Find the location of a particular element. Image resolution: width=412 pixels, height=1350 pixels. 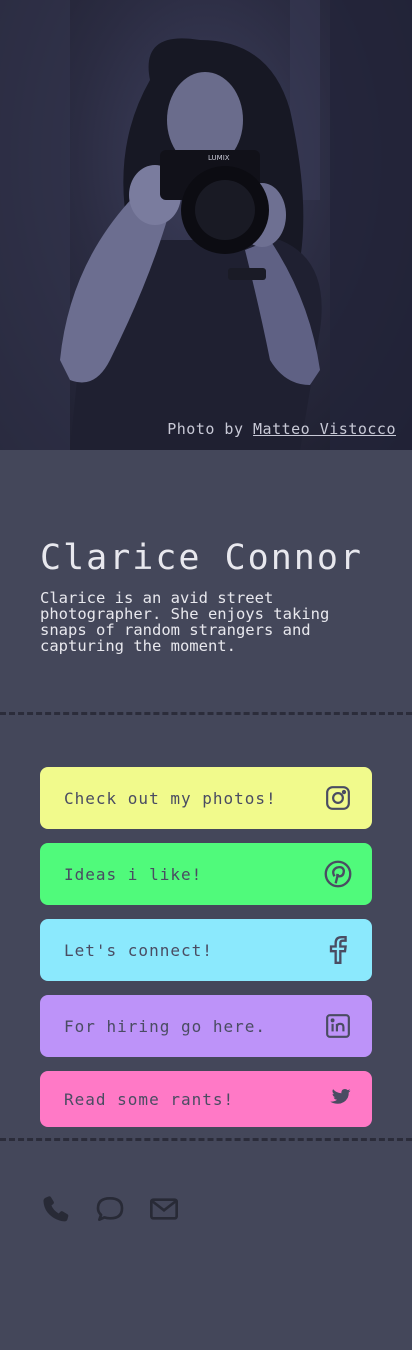

photo-credit: Photo by Matteo Vistocco is located at coordinates (281, 429).